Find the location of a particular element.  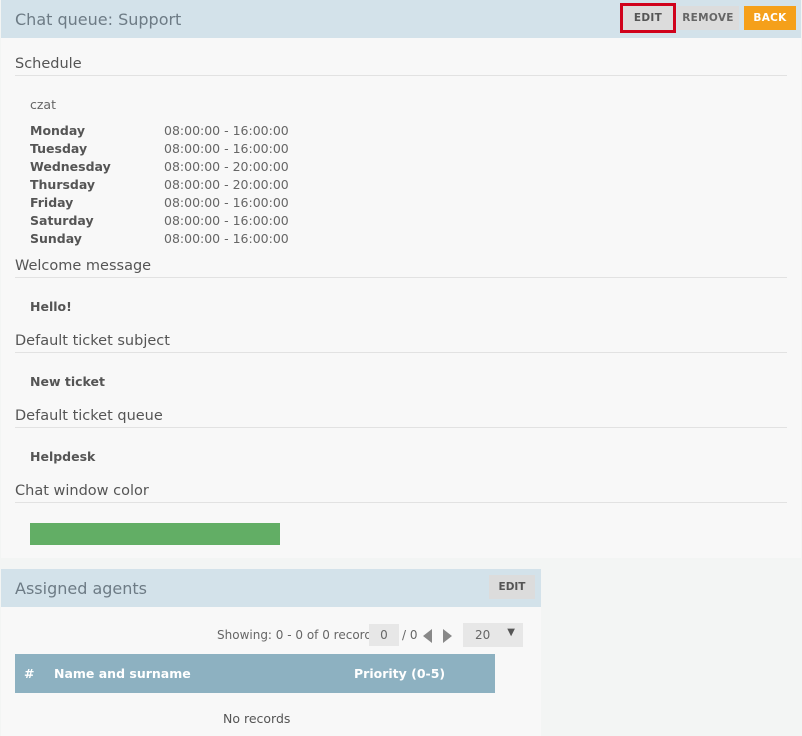

ticket-subject-value: New ticket is located at coordinates (67, 381).